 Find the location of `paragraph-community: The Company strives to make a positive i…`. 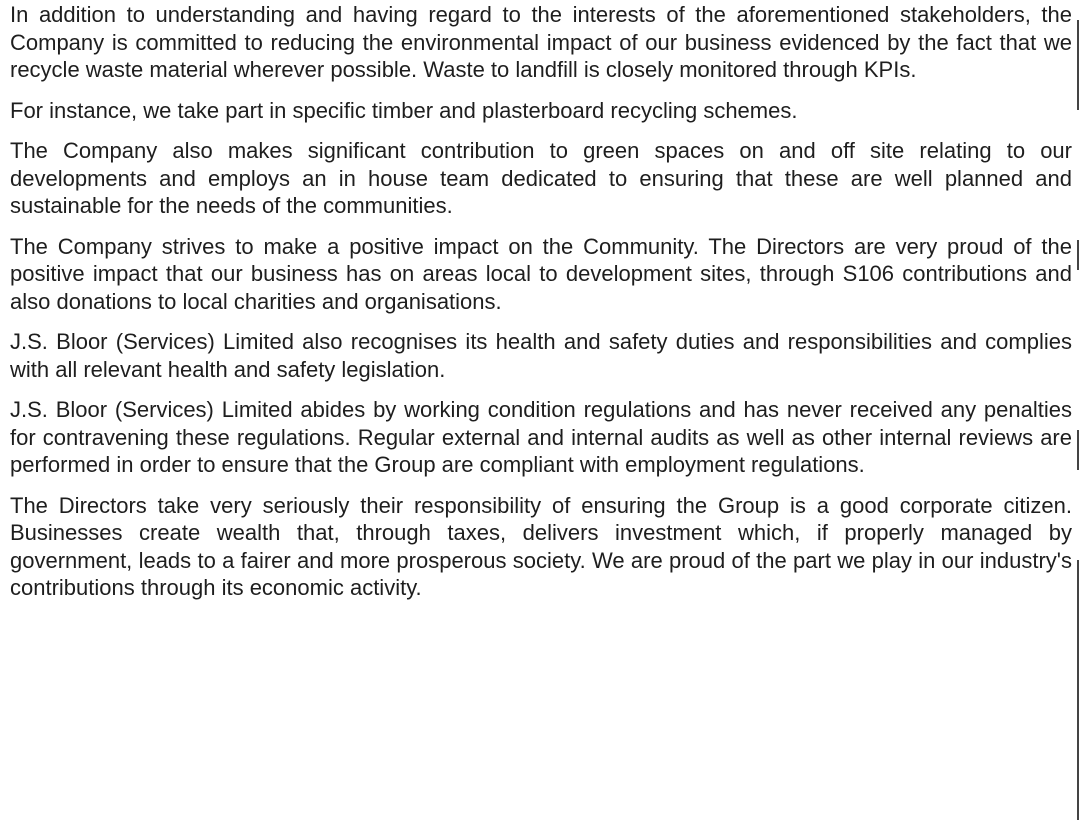

paragraph-community: The Company strives to make a positive i… is located at coordinates (541, 273).